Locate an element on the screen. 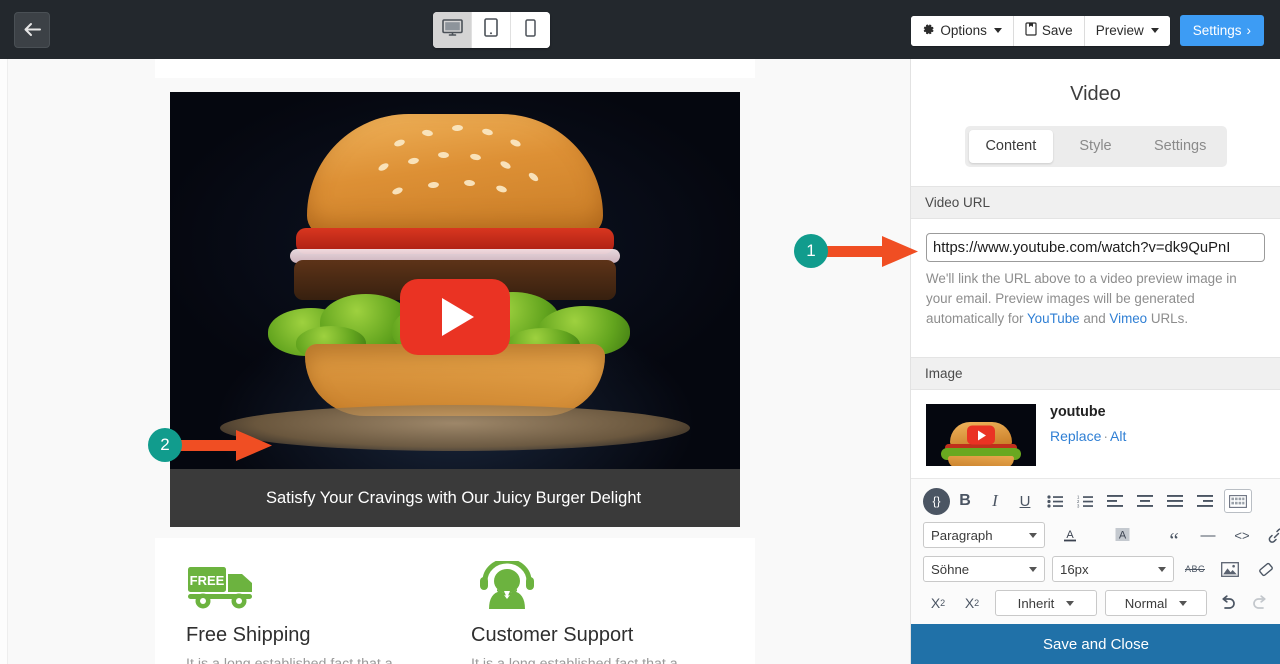 The image size is (1280, 664). helper-suffix: URLs. is located at coordinates (1168, 318).